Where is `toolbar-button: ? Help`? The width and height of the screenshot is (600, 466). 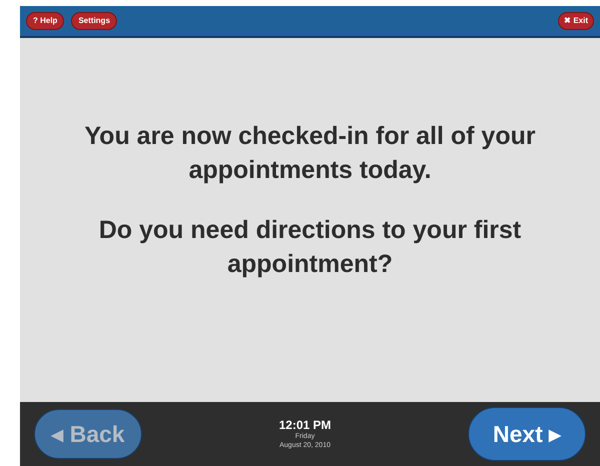 toolbar-button: ? Help is located at coordinates (45, 21).